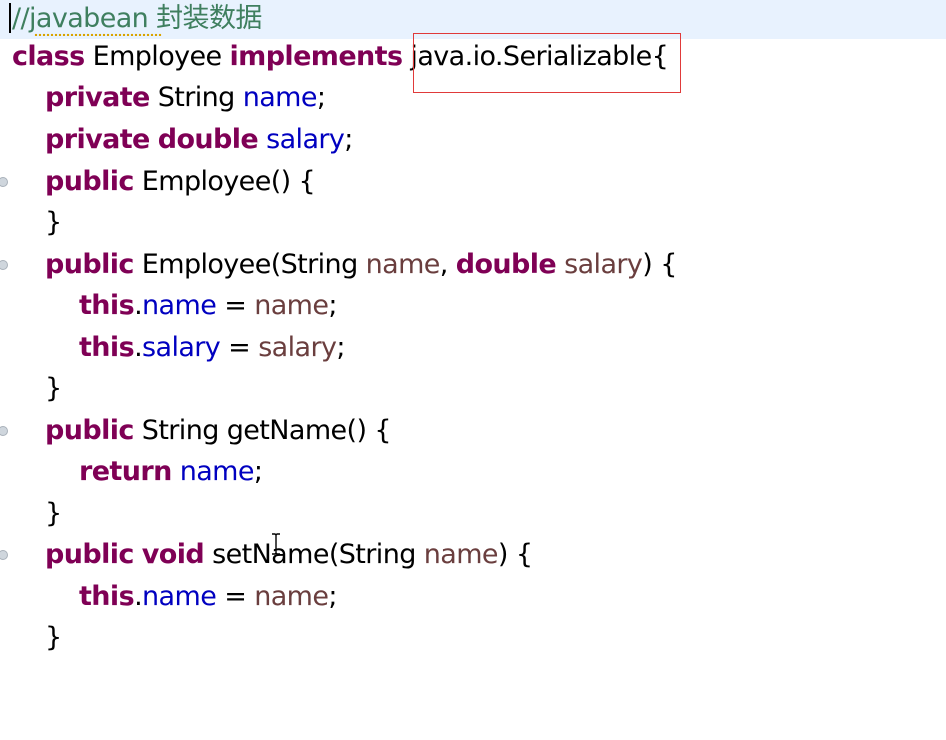 This screenshot has width=946, height=740. I want to click on code-text: public Employee() {, so click(180, 181).